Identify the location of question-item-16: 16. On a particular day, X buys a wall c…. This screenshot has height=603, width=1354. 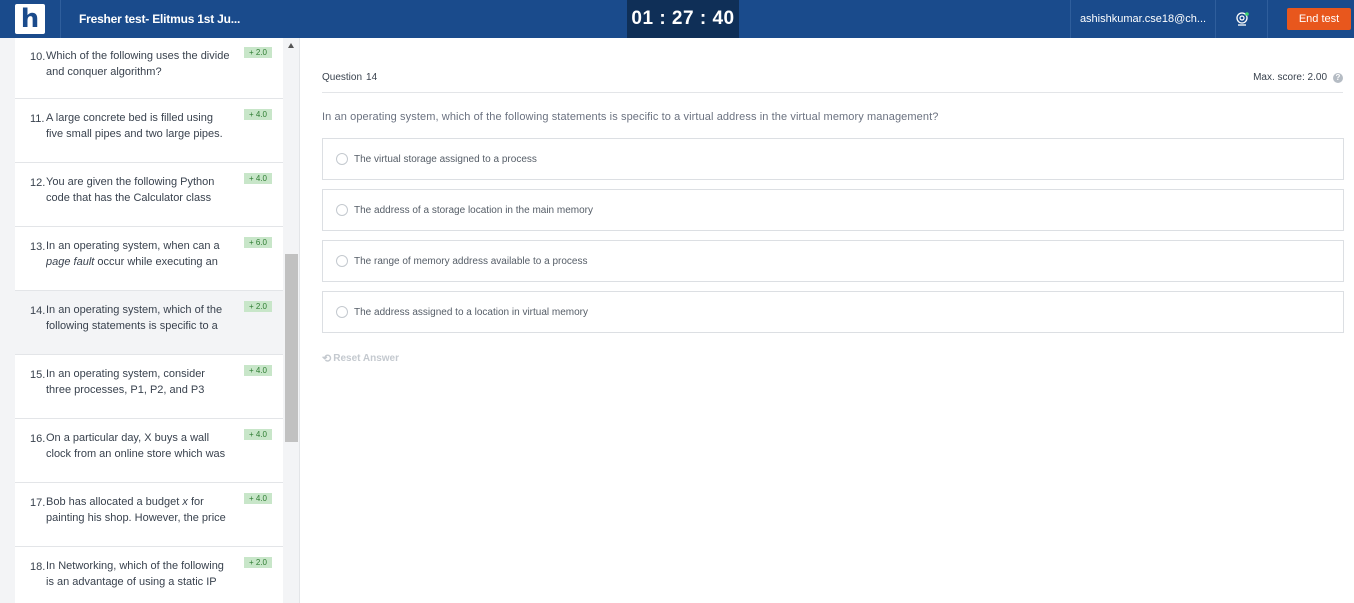
(149, 451).